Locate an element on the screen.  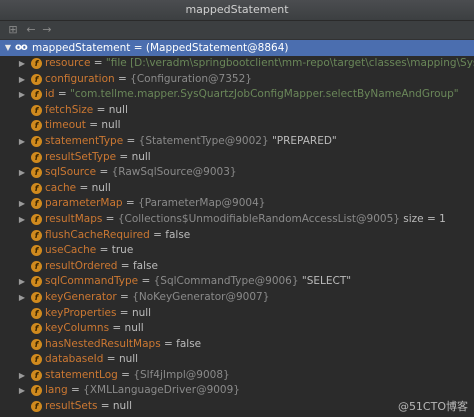
field-name: resultSetType is located at coordinates (81, 156).